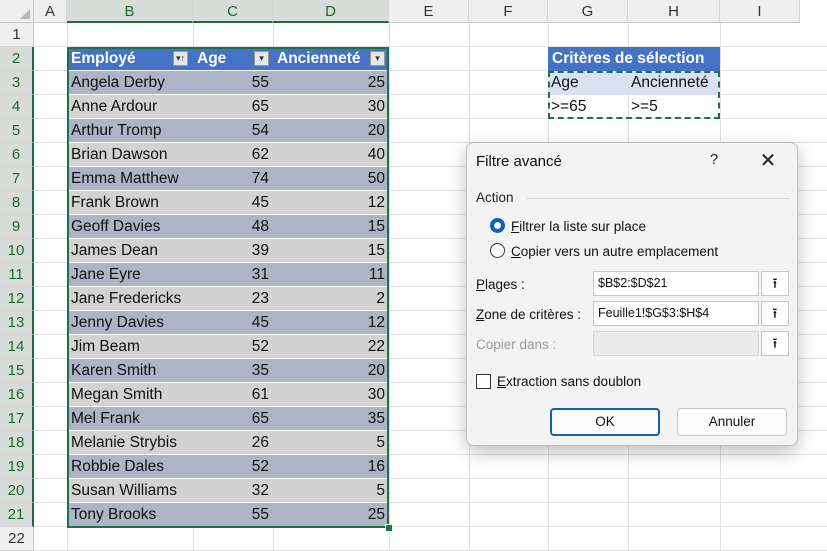  I want to click on cell-employe: Frank Brown, so click(130, 203).